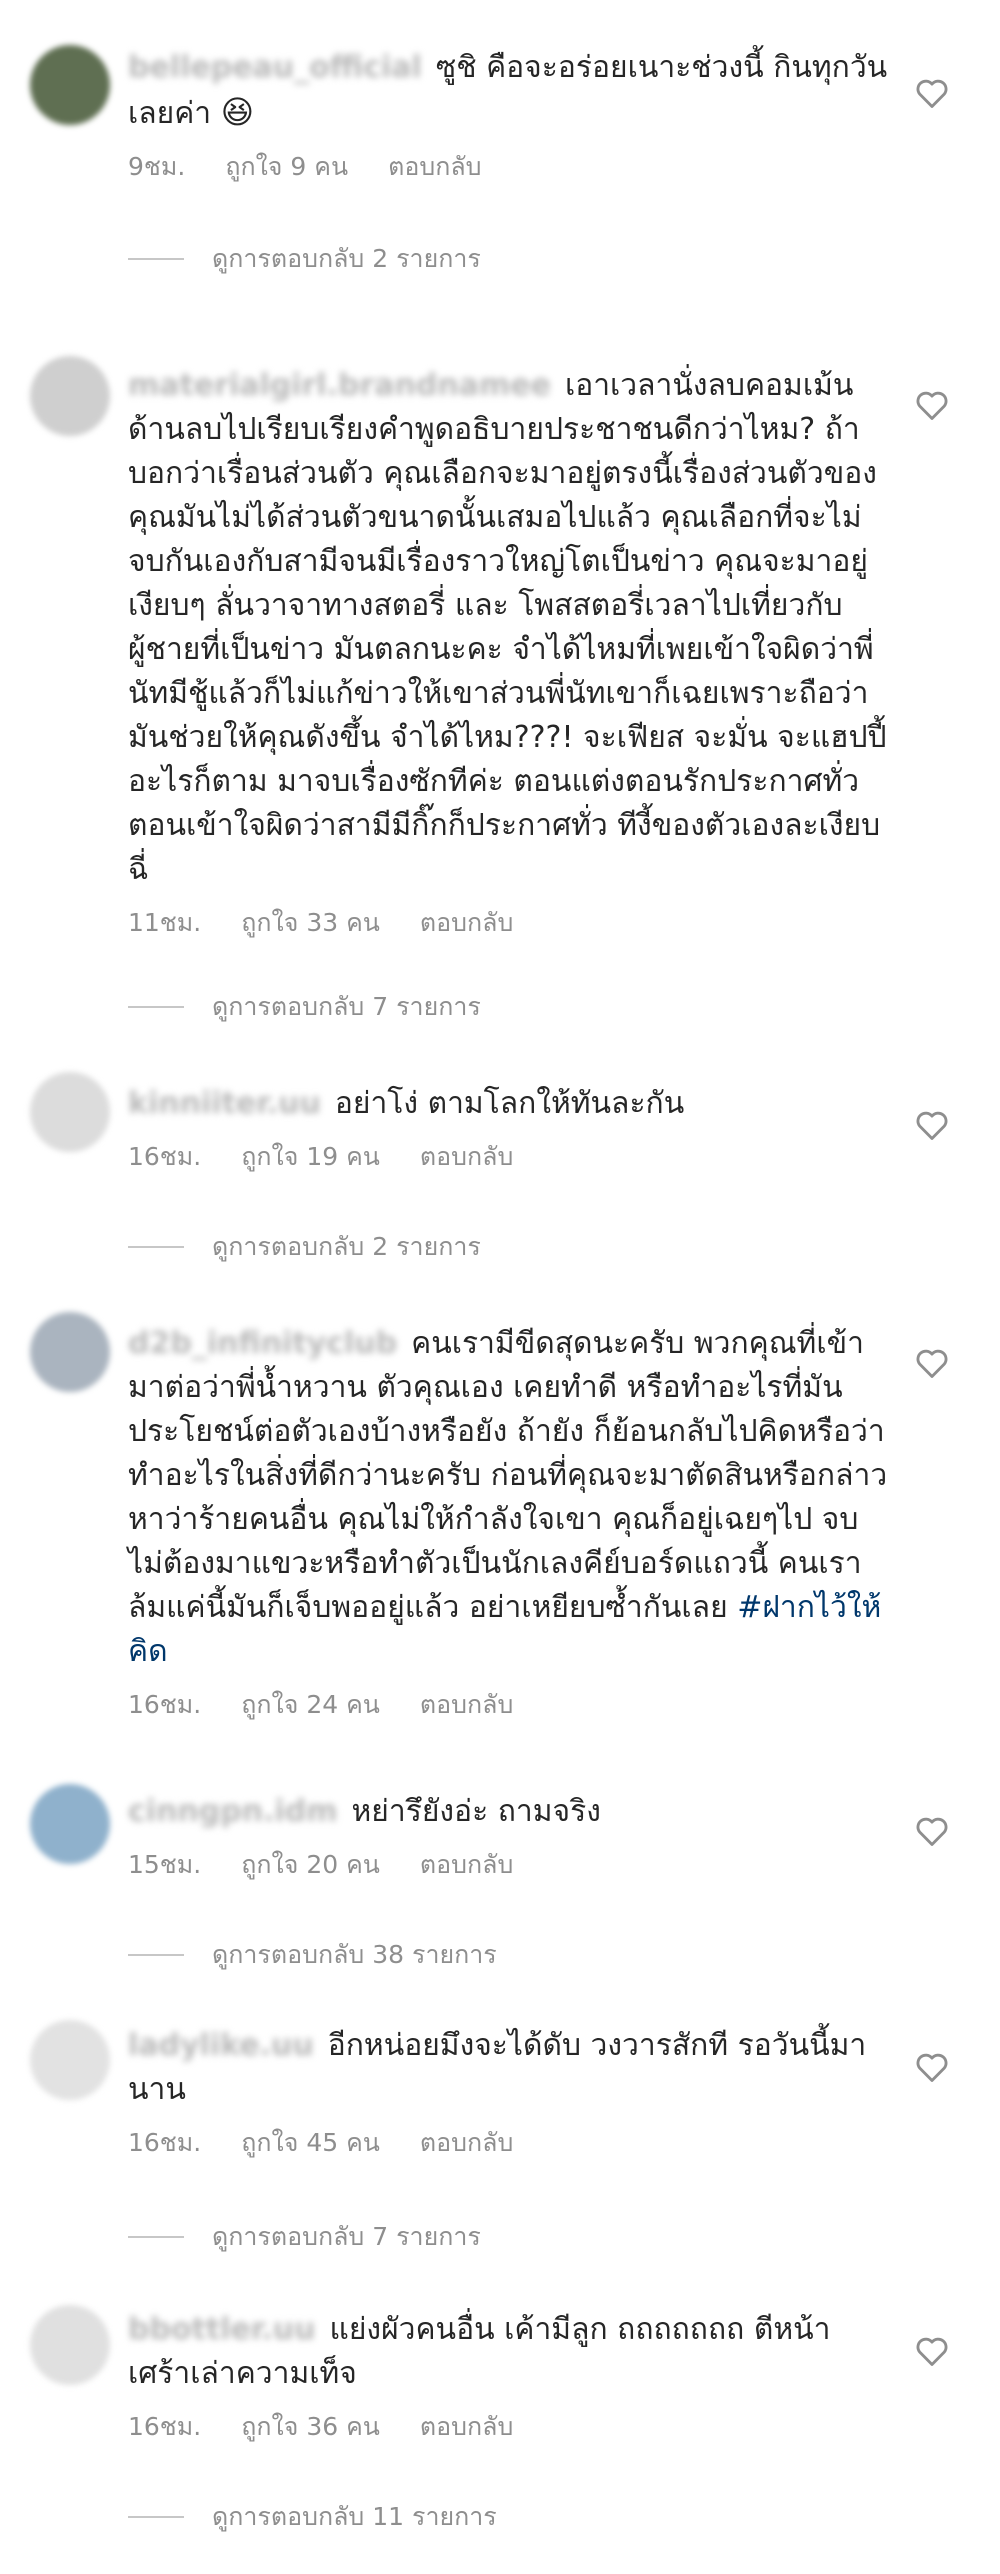 The width and height of the screenshot is (1000, 2574). I want to click on likes-count: ถูกใจ 24 คน, so click(310, 1705).